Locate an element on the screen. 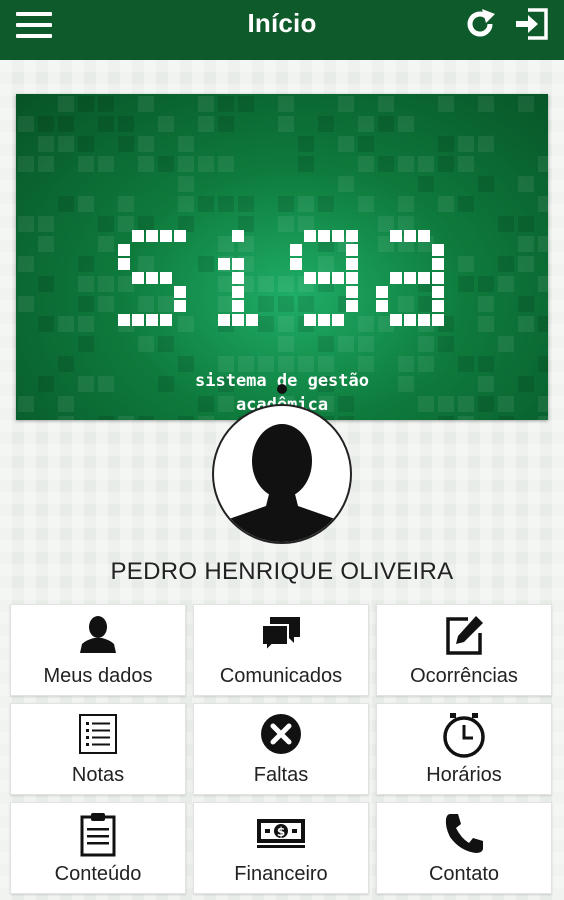 This screenshot has width=564, height=900. contato-tile: Contato is located at coordinates (464, 848).